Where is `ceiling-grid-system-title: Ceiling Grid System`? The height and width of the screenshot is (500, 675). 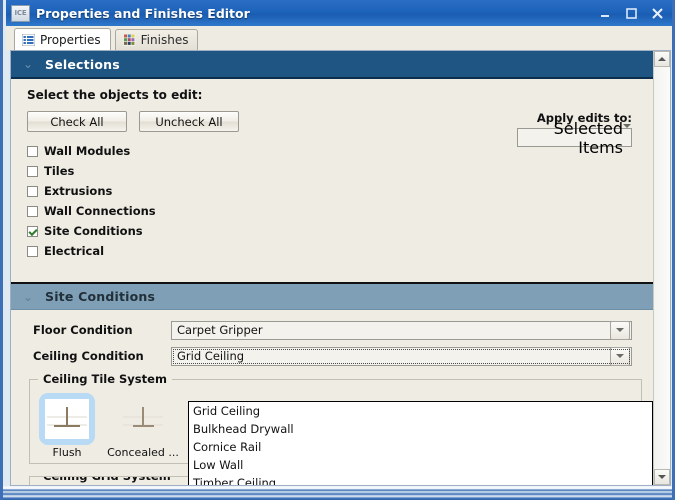
ceiling-grid-system-title: Ceiling Grid System is located at coordinates (107, 480).